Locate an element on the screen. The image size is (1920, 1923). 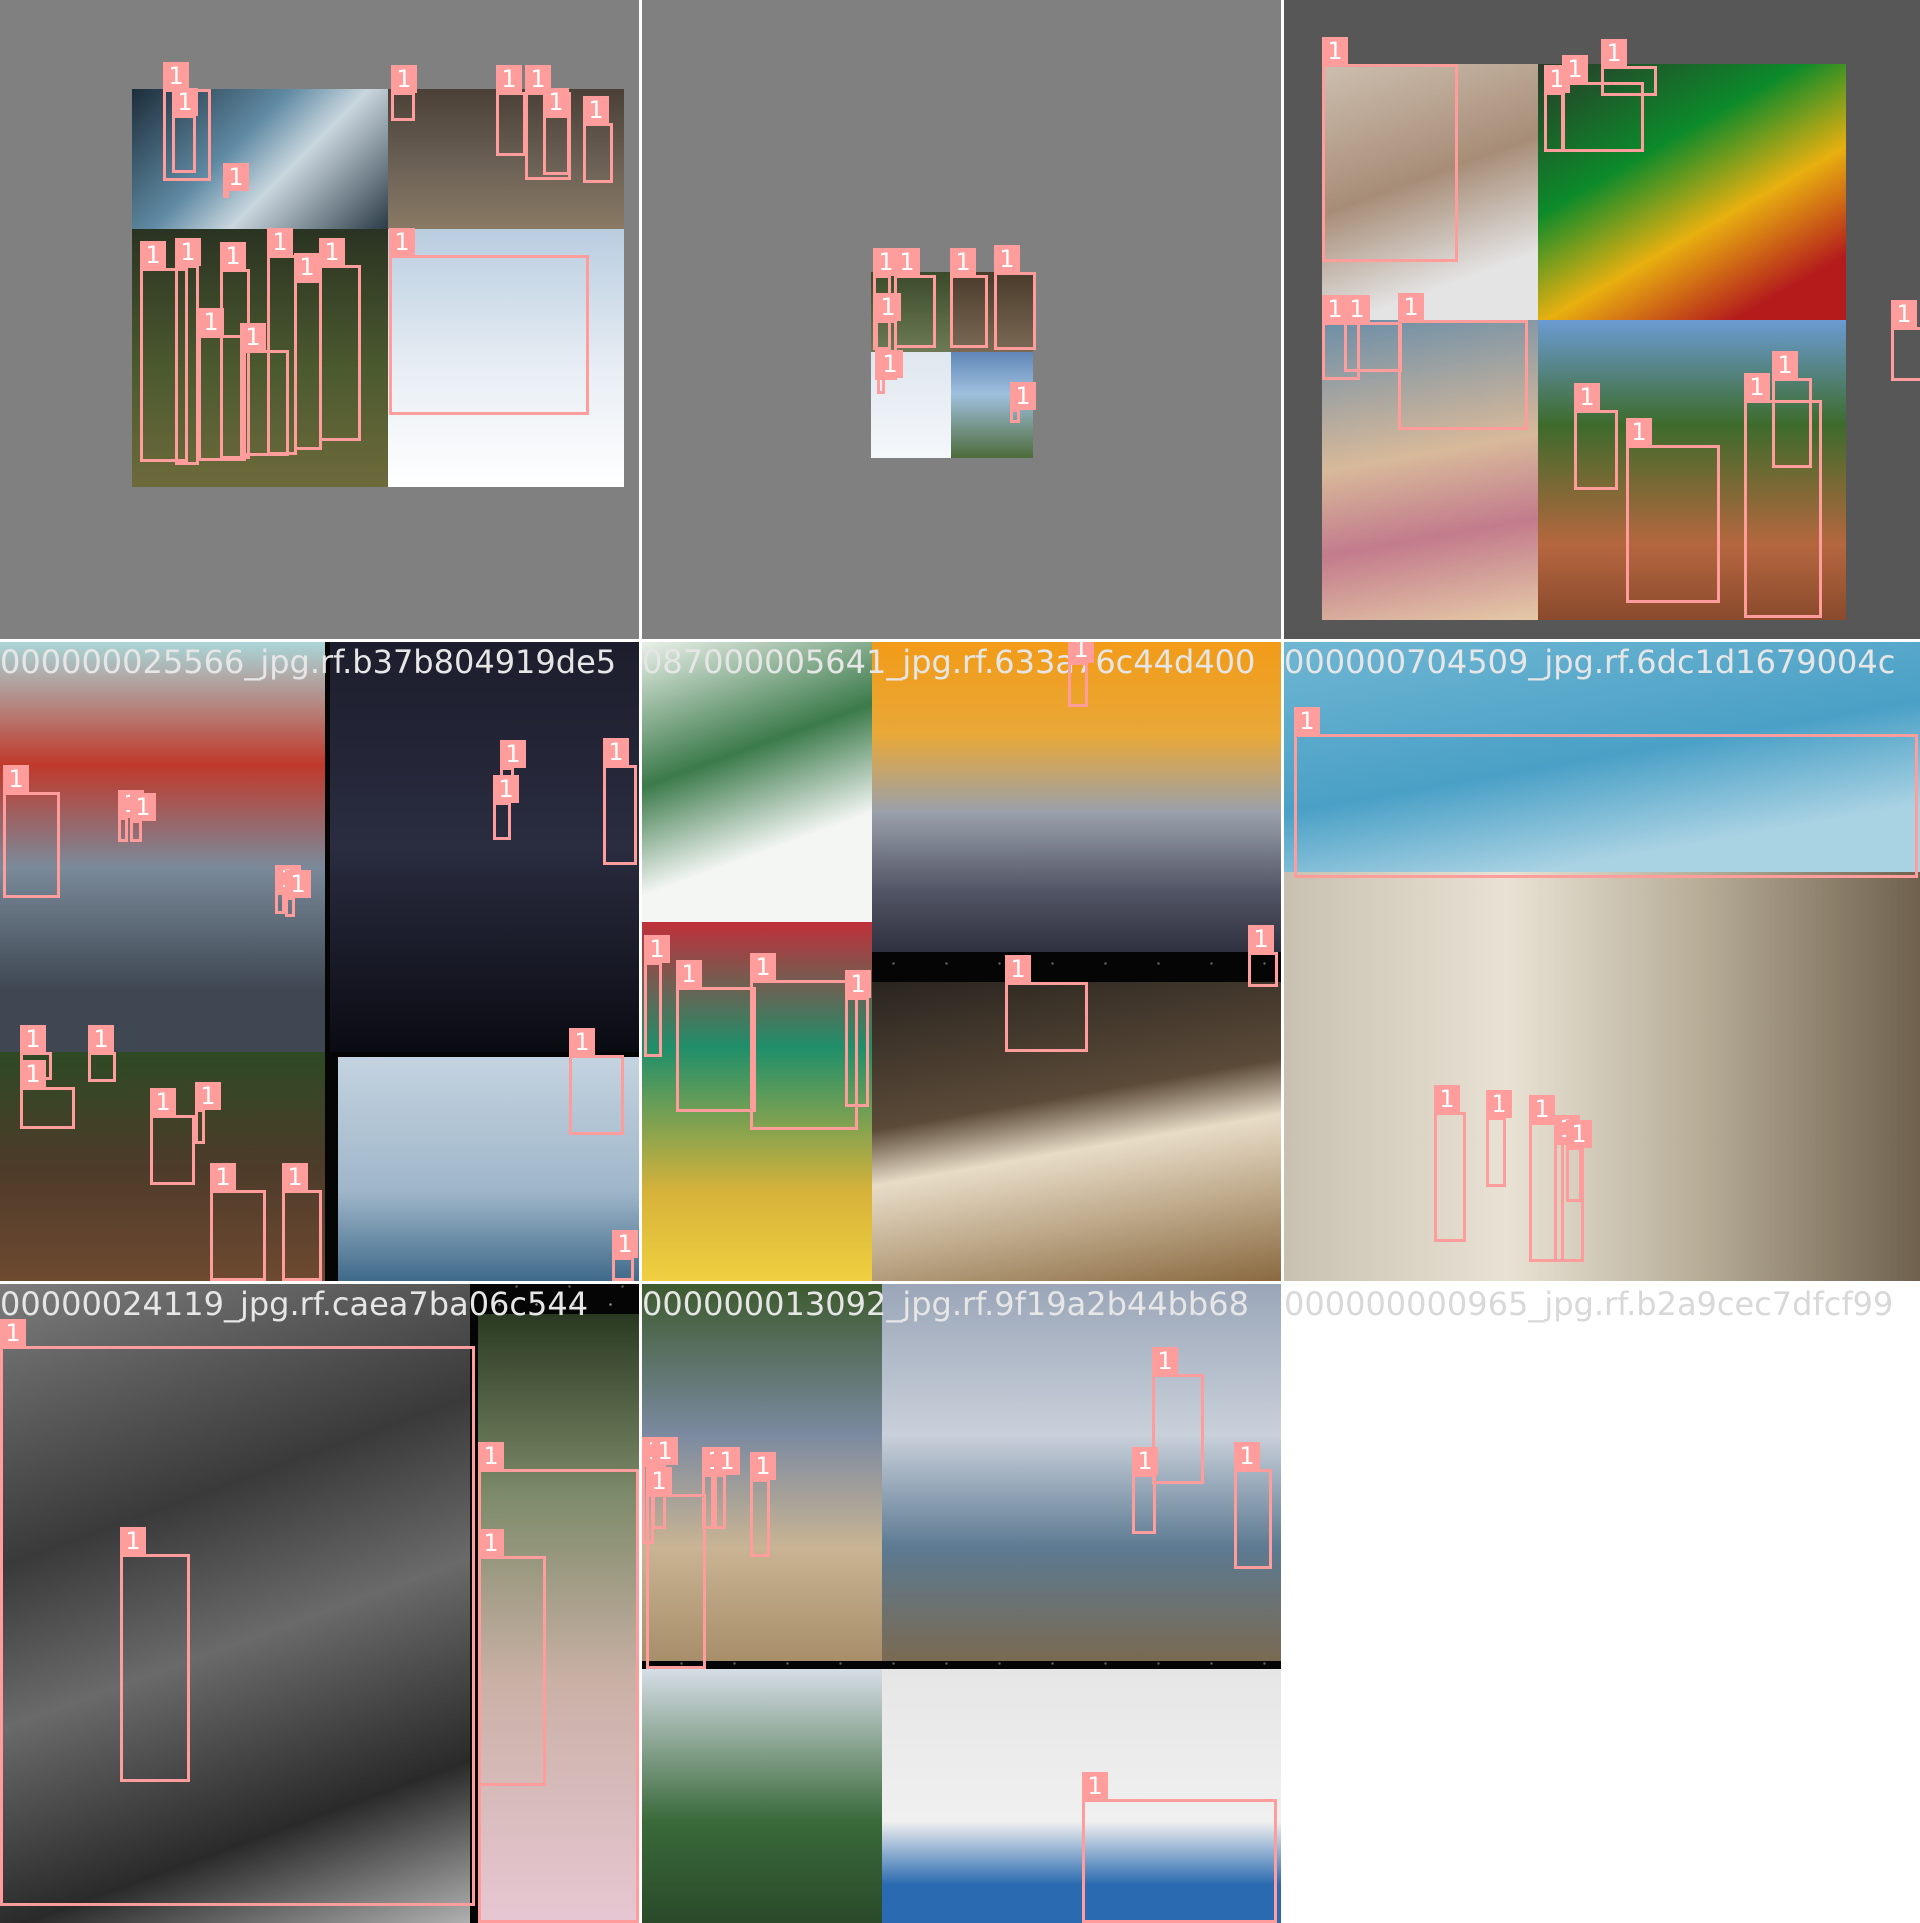
tile-filename: 087000005641_jpg.rf.633a76c44d400 is located at coordinates (949, 662).